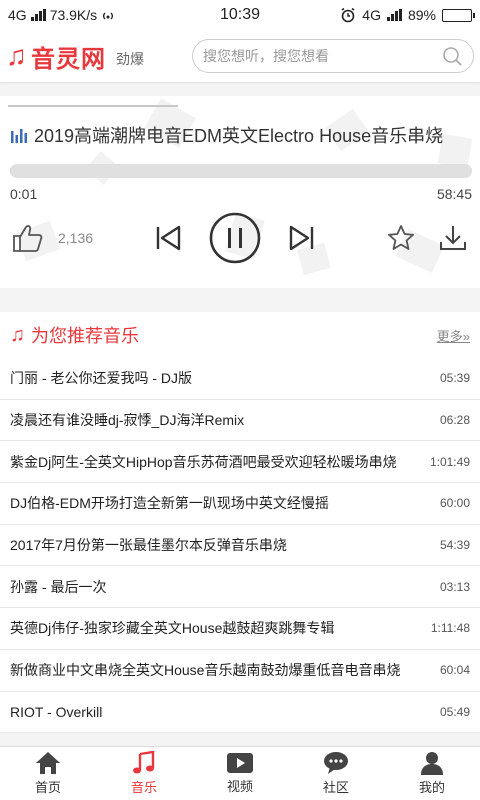 Image resolution: width=480 pixels, height=800 pixels. I want to click on alarm-icon, so click(348, 15).